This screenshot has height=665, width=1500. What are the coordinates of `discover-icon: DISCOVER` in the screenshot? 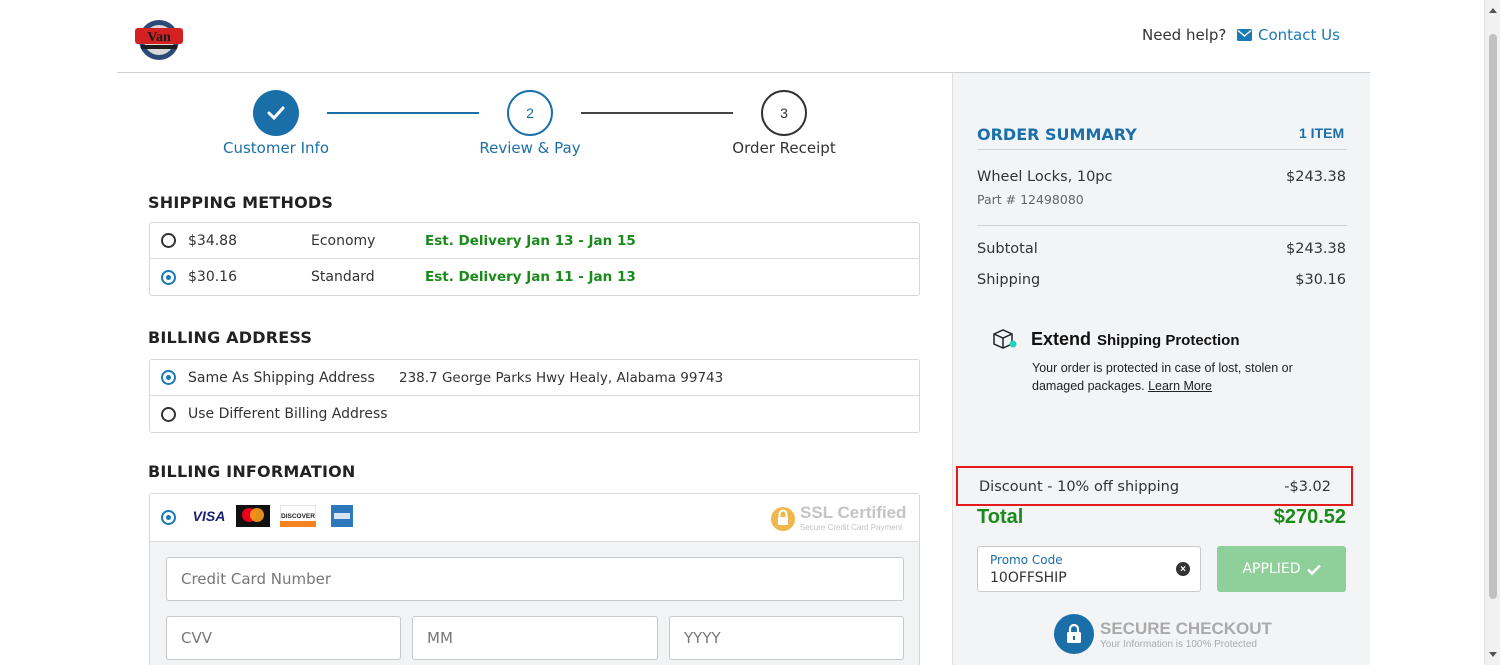 It's located at (298, 516).